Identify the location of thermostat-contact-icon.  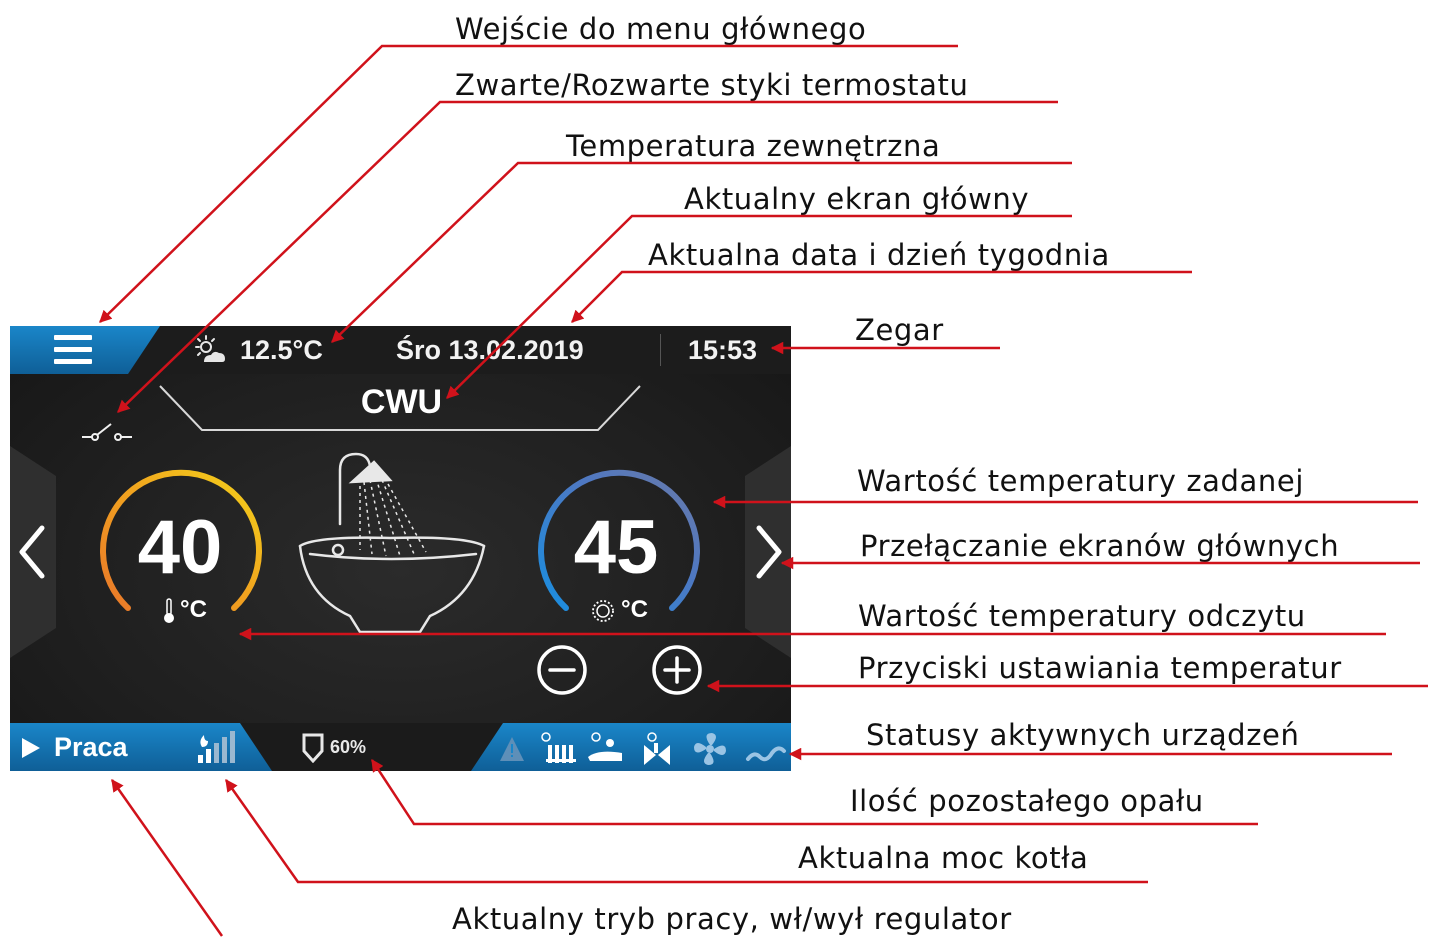
(107, 432).